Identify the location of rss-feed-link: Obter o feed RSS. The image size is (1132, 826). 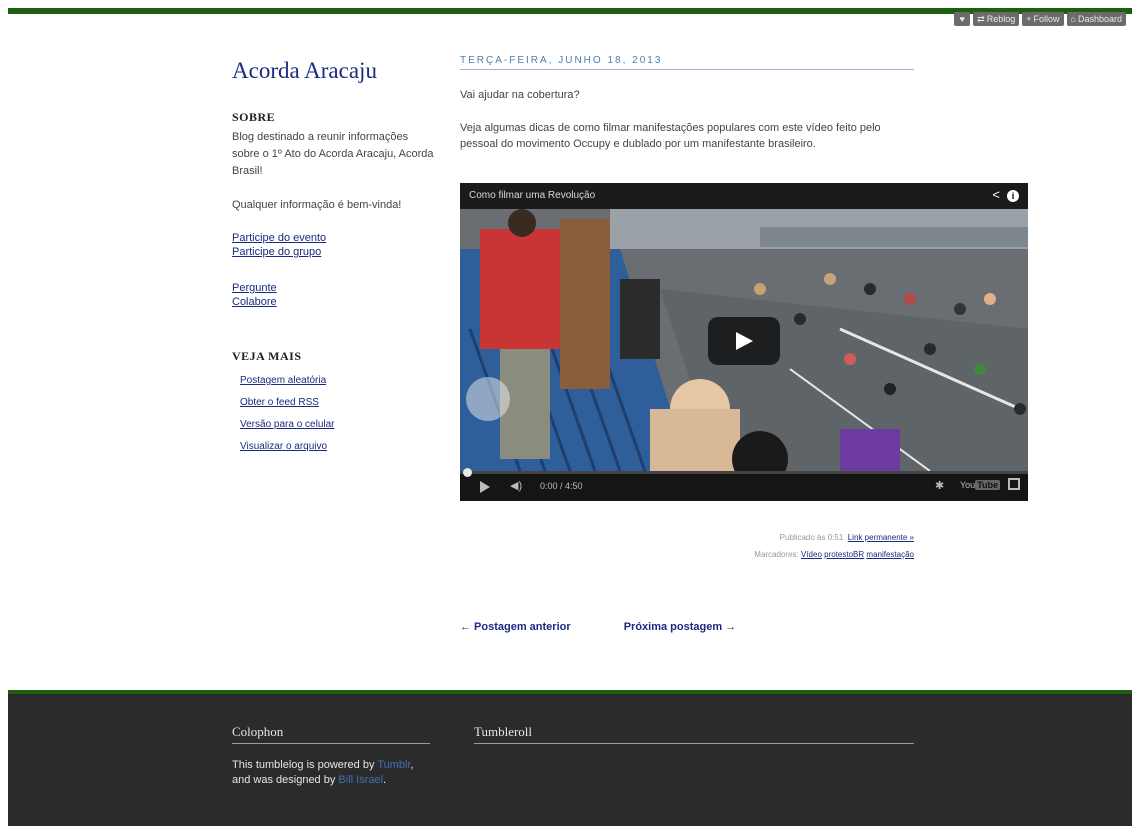
(279, 402).